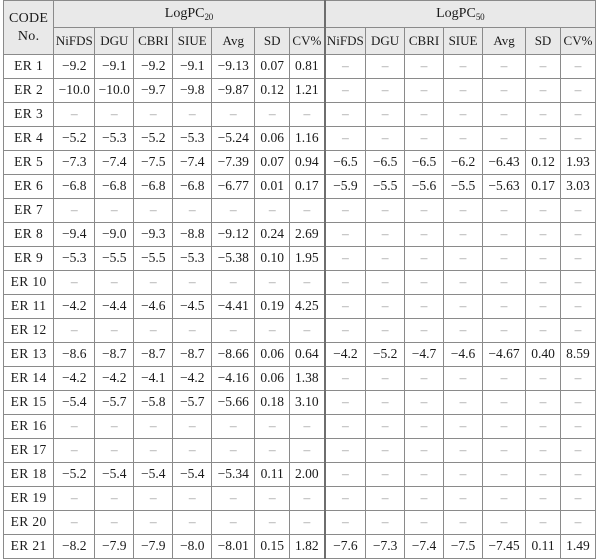  What do you see at coordinates (543, 354) in the screenshot?
I see `cell-pc50-sd: 0.40` at bounding box center [543, 354].